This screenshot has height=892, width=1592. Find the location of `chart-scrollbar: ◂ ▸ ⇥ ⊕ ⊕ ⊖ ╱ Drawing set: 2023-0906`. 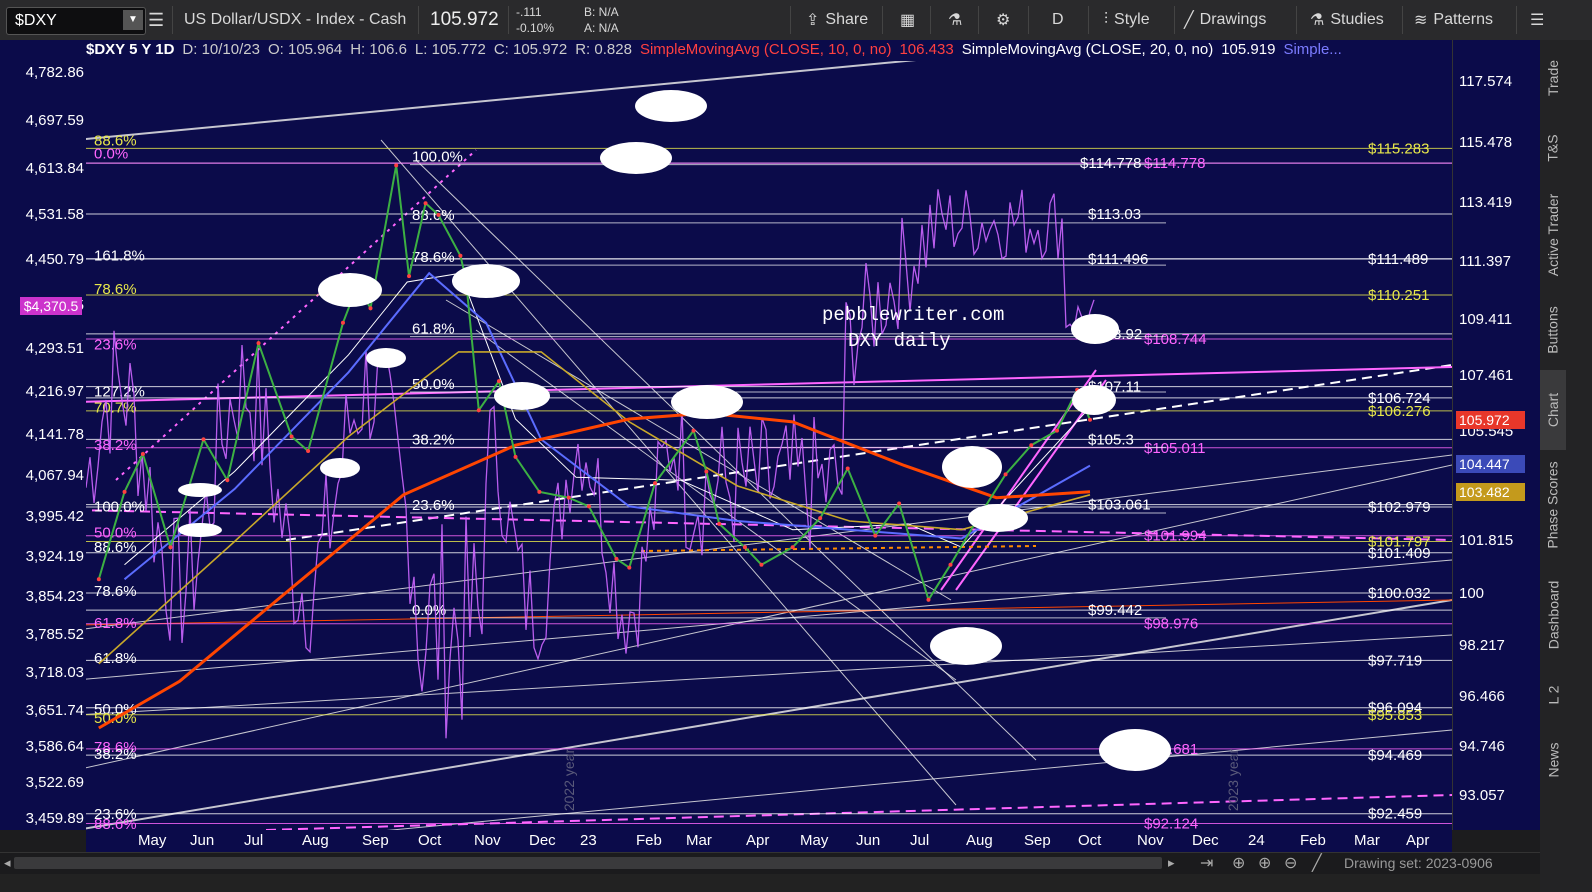

chart-scrollbar: ◂ ▸ ⇥ ⊕ ⊕ ⊖ ╱ Drawing set: 2023-0906 is located at coordinates (770, 863).